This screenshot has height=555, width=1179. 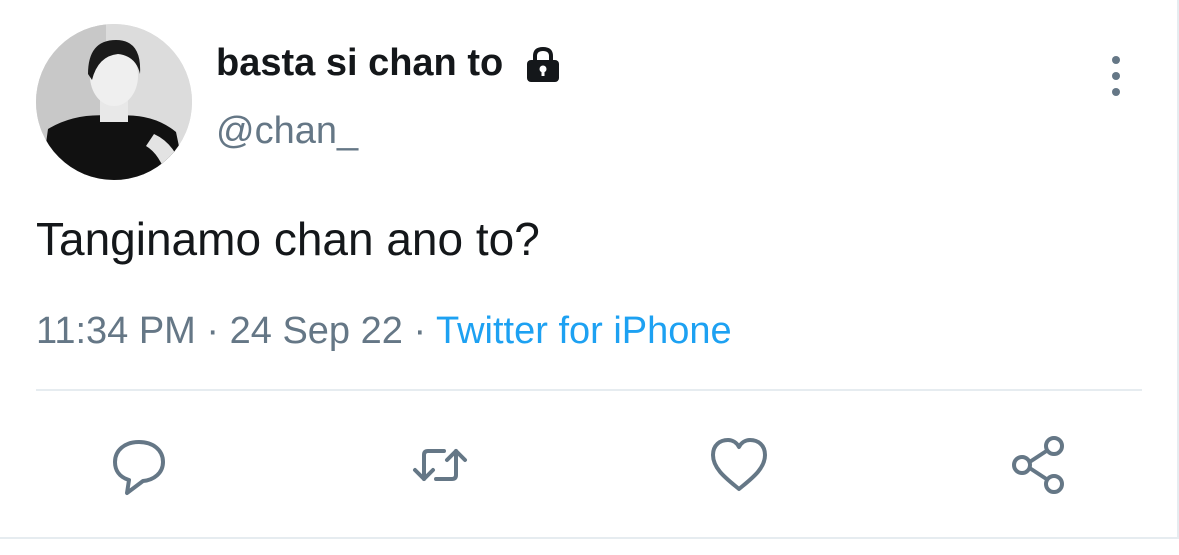 I want to click on avatar, so click(x=114, y=102).